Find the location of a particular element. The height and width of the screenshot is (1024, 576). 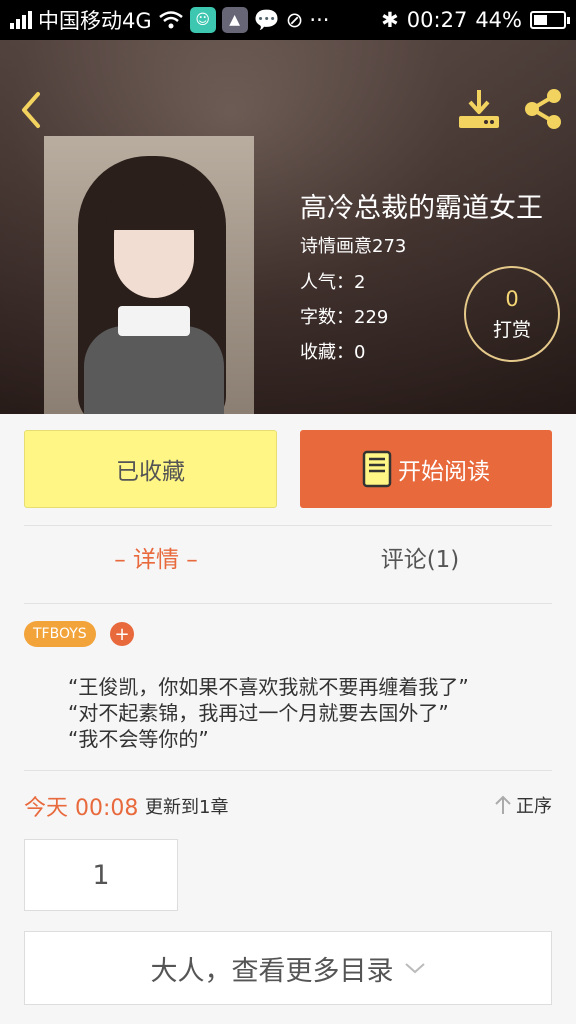

intro-line: “王俊凯，你如果不喜欢我就不要再缠着我了” is located at coordinates (268, 687).